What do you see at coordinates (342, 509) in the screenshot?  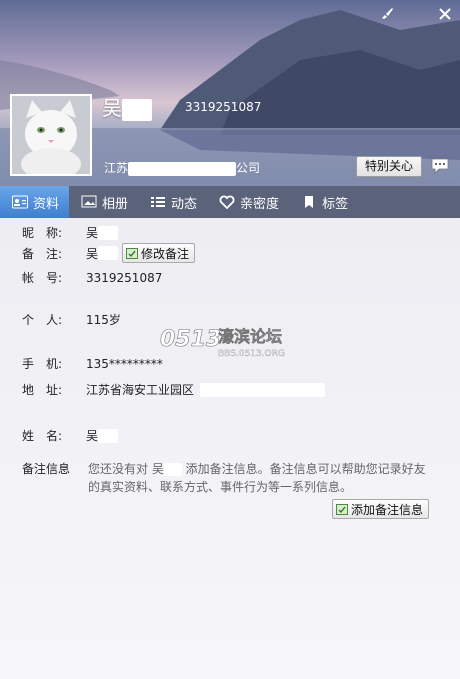 I see `add-note-icon` at bounding box center [342, 509].